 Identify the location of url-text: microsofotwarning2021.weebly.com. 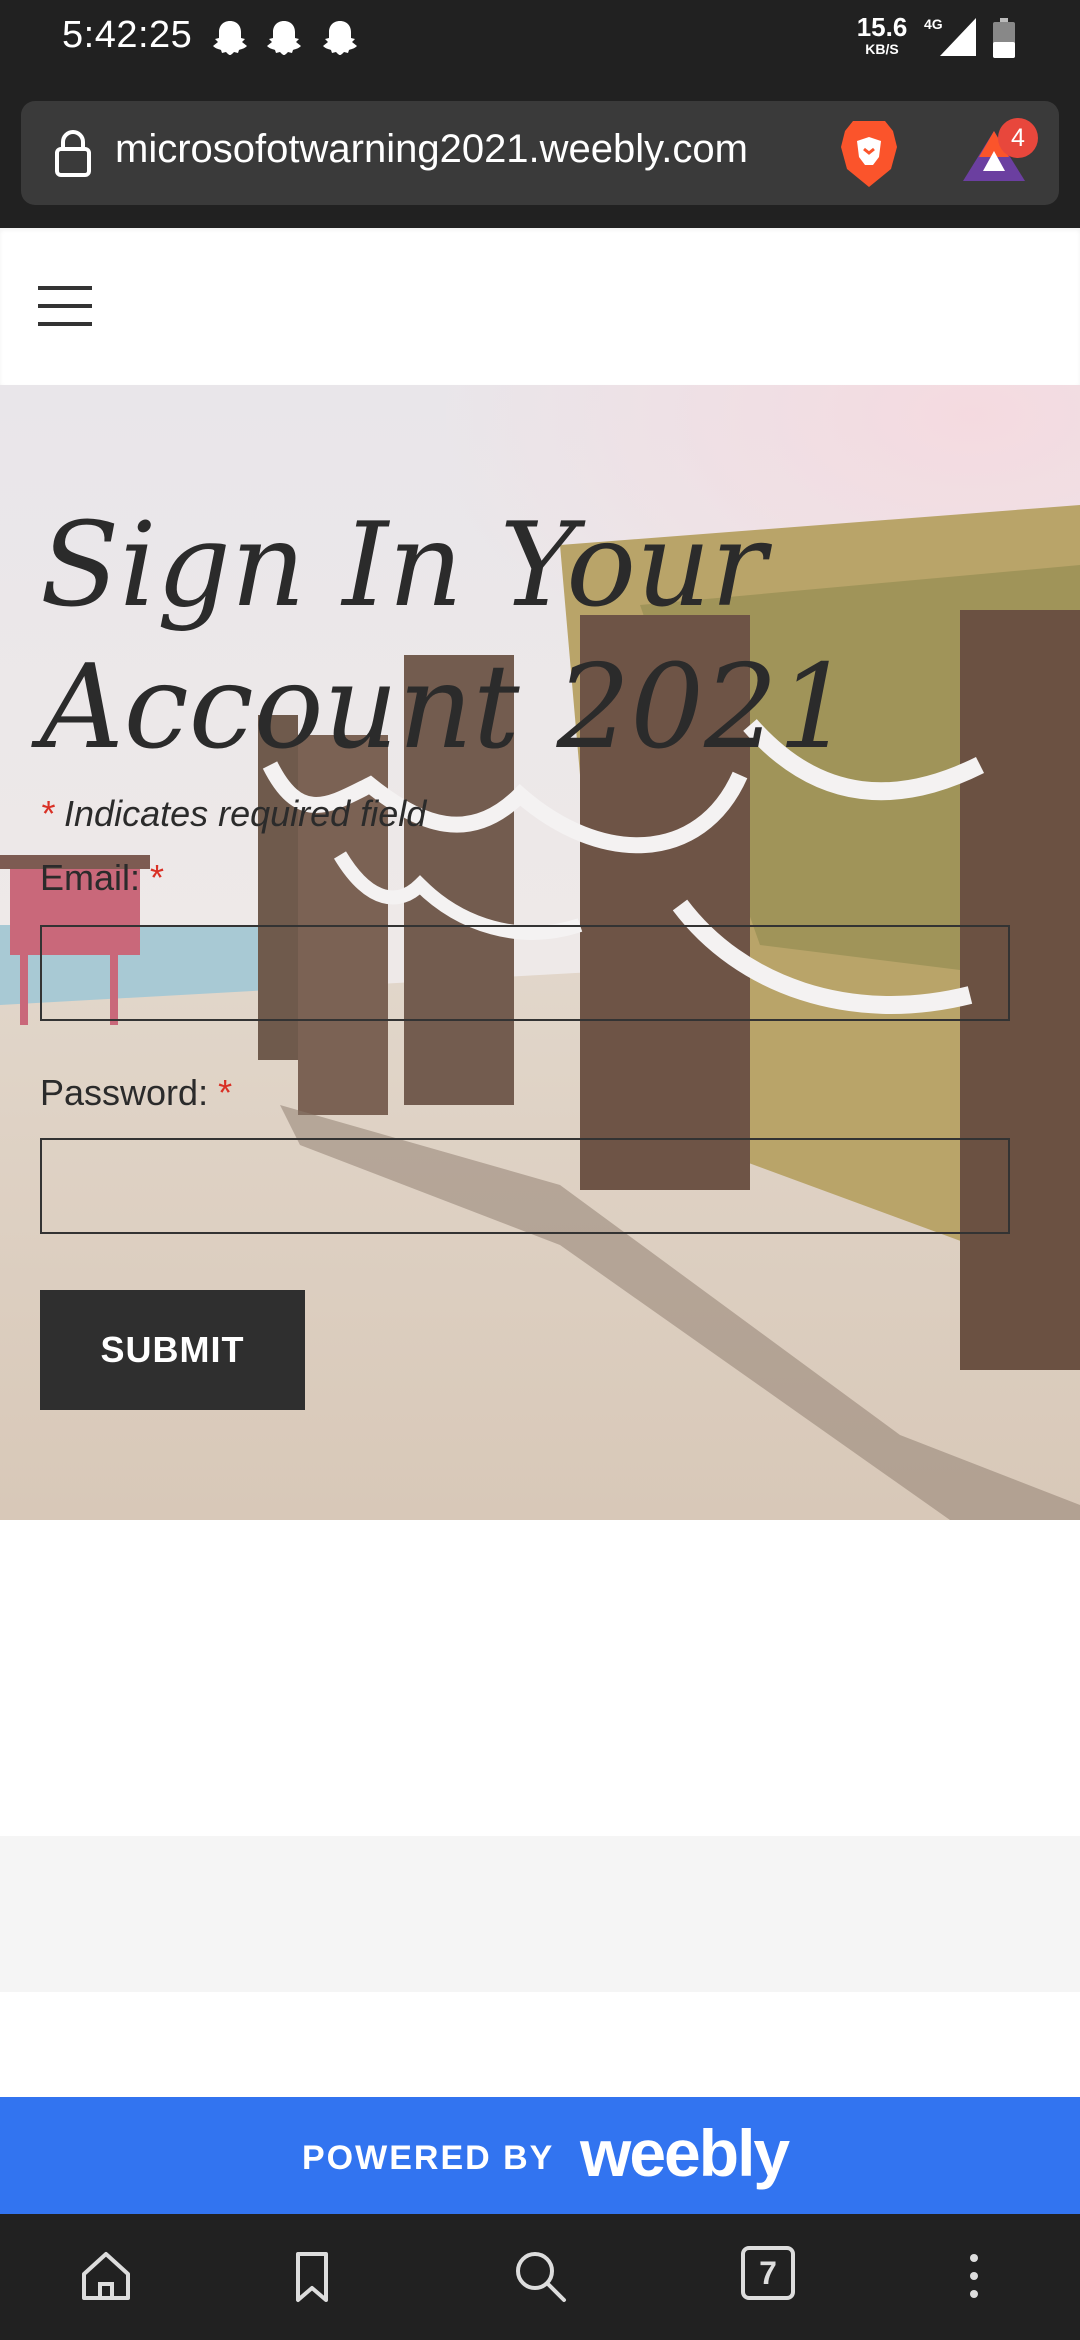
(431, 149).